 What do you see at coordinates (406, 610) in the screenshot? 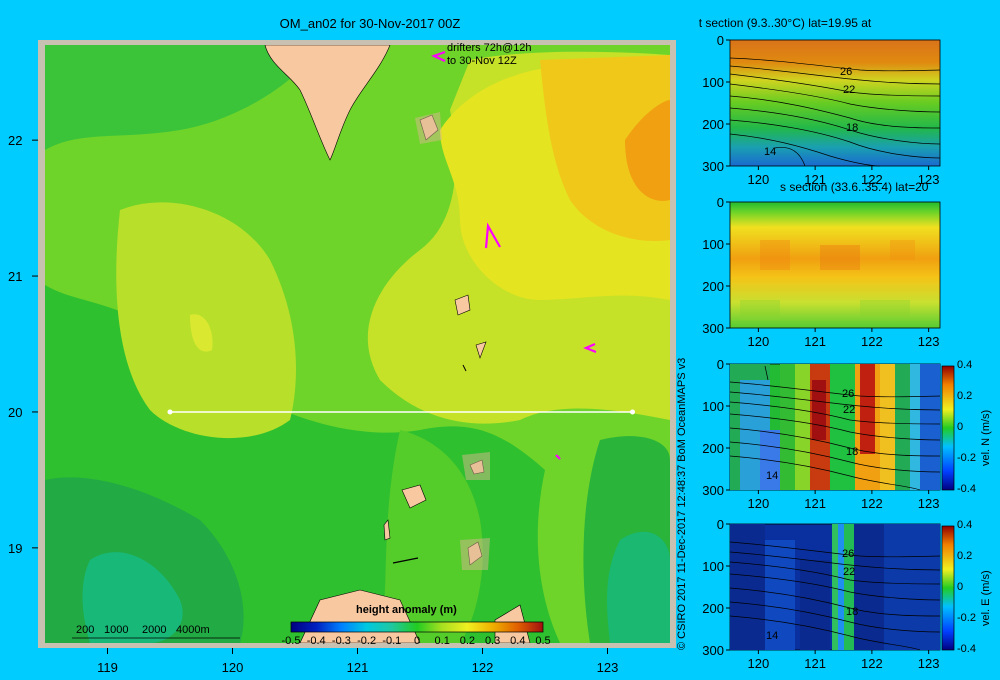
I see `colorbar-title: height anomaly (m)` at bounding box center [406, 610].